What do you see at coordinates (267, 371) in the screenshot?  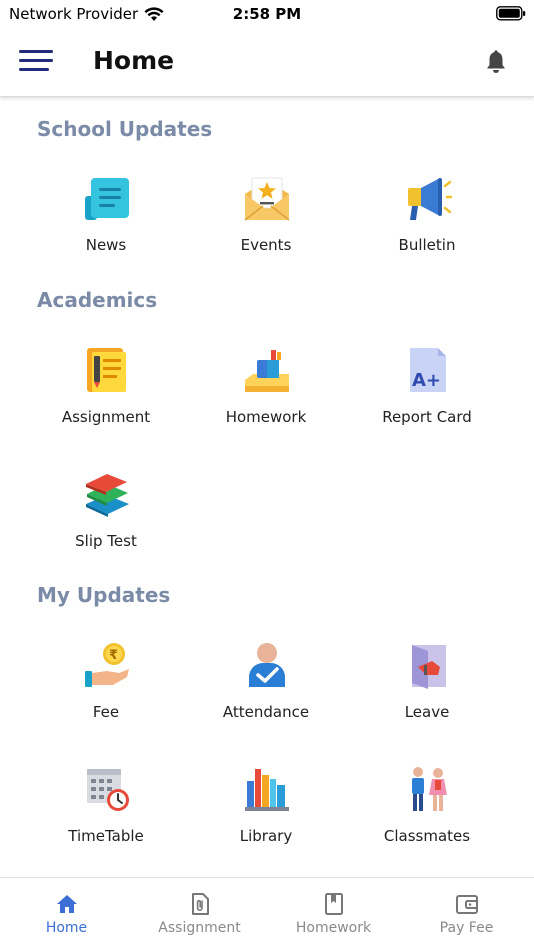 I see `homework-icon` at bounding box center [267, 371].